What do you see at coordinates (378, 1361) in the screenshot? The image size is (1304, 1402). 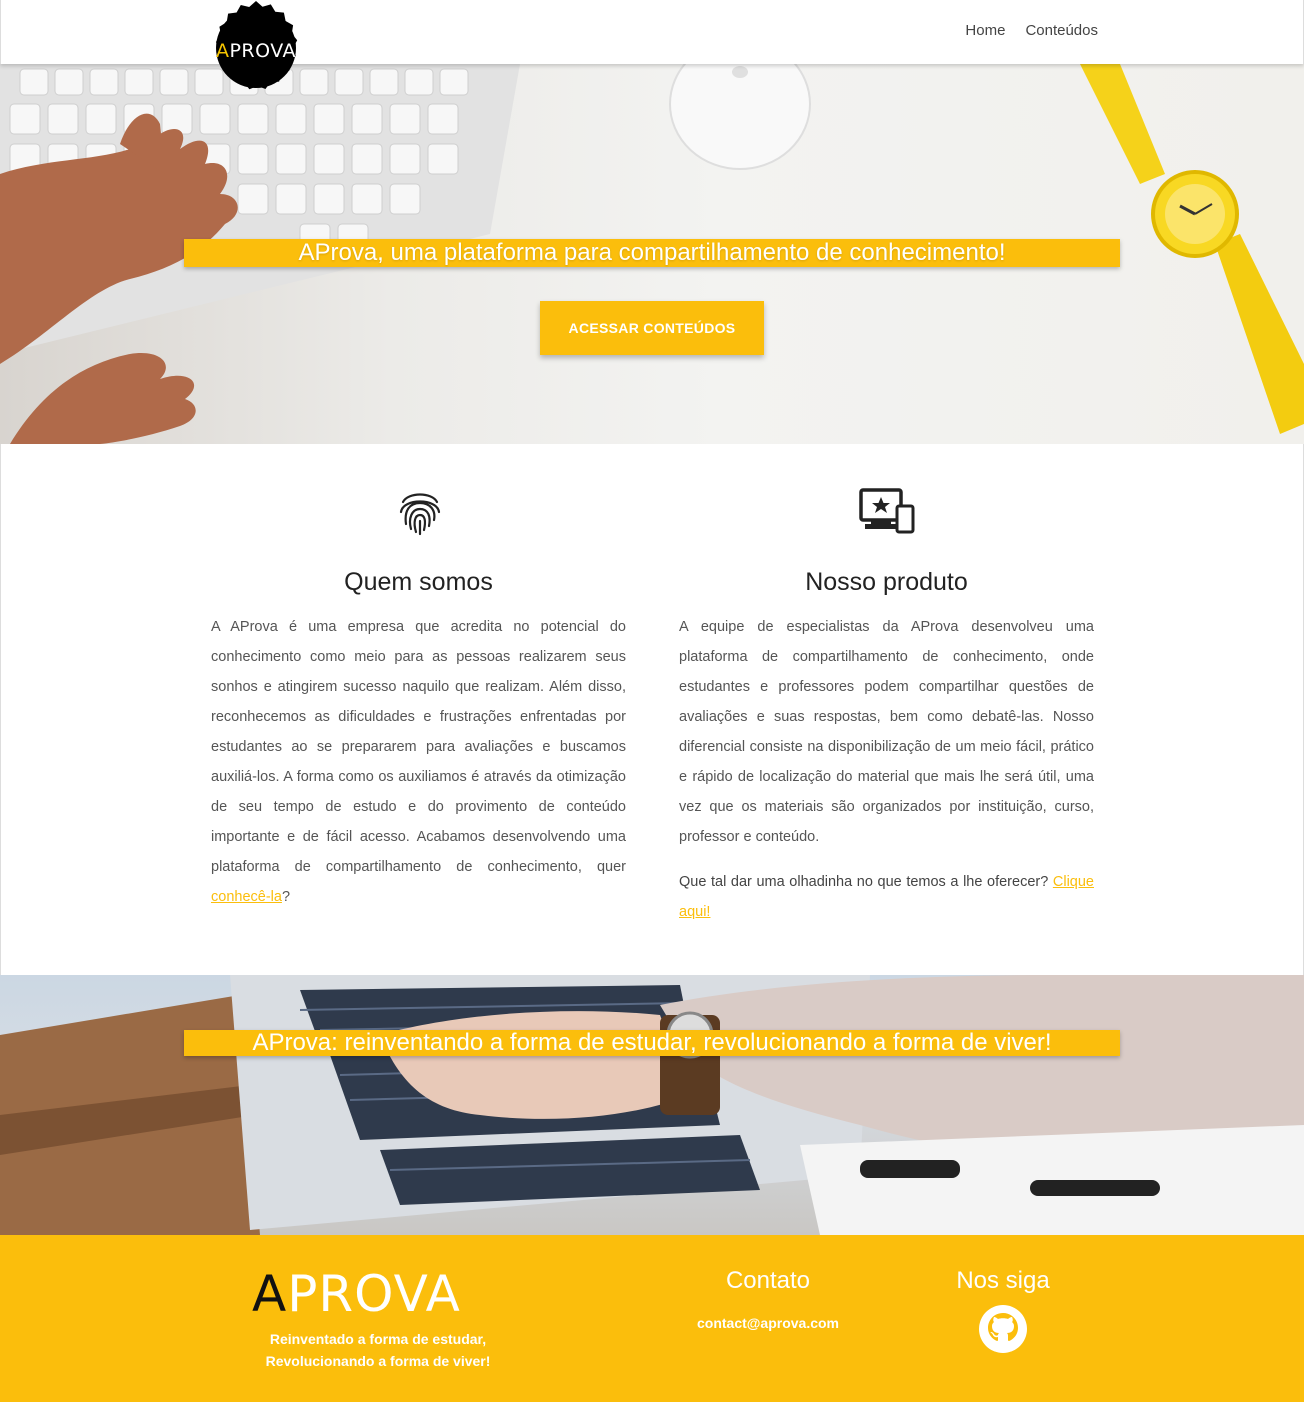 I see `footer-tagline-line2: Revolucionando a forma de viver!` at bounding box center [378, 1361].